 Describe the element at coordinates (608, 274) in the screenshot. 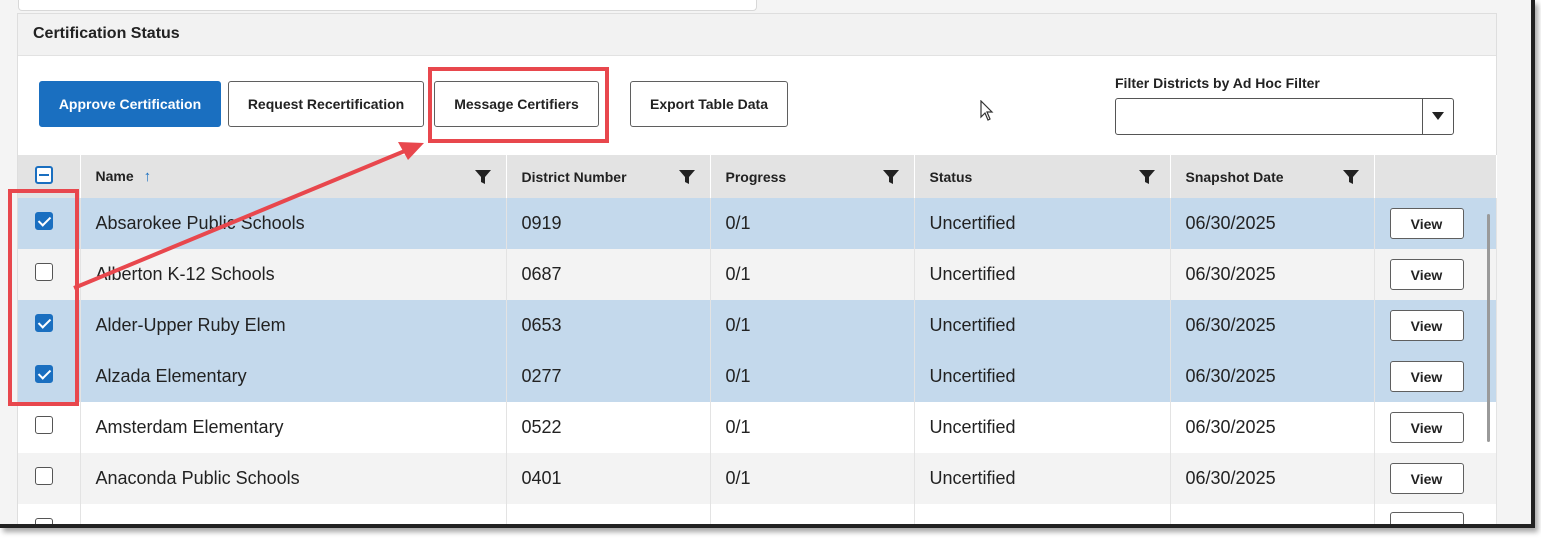

I see `cell-district-number: 0687` at that location.